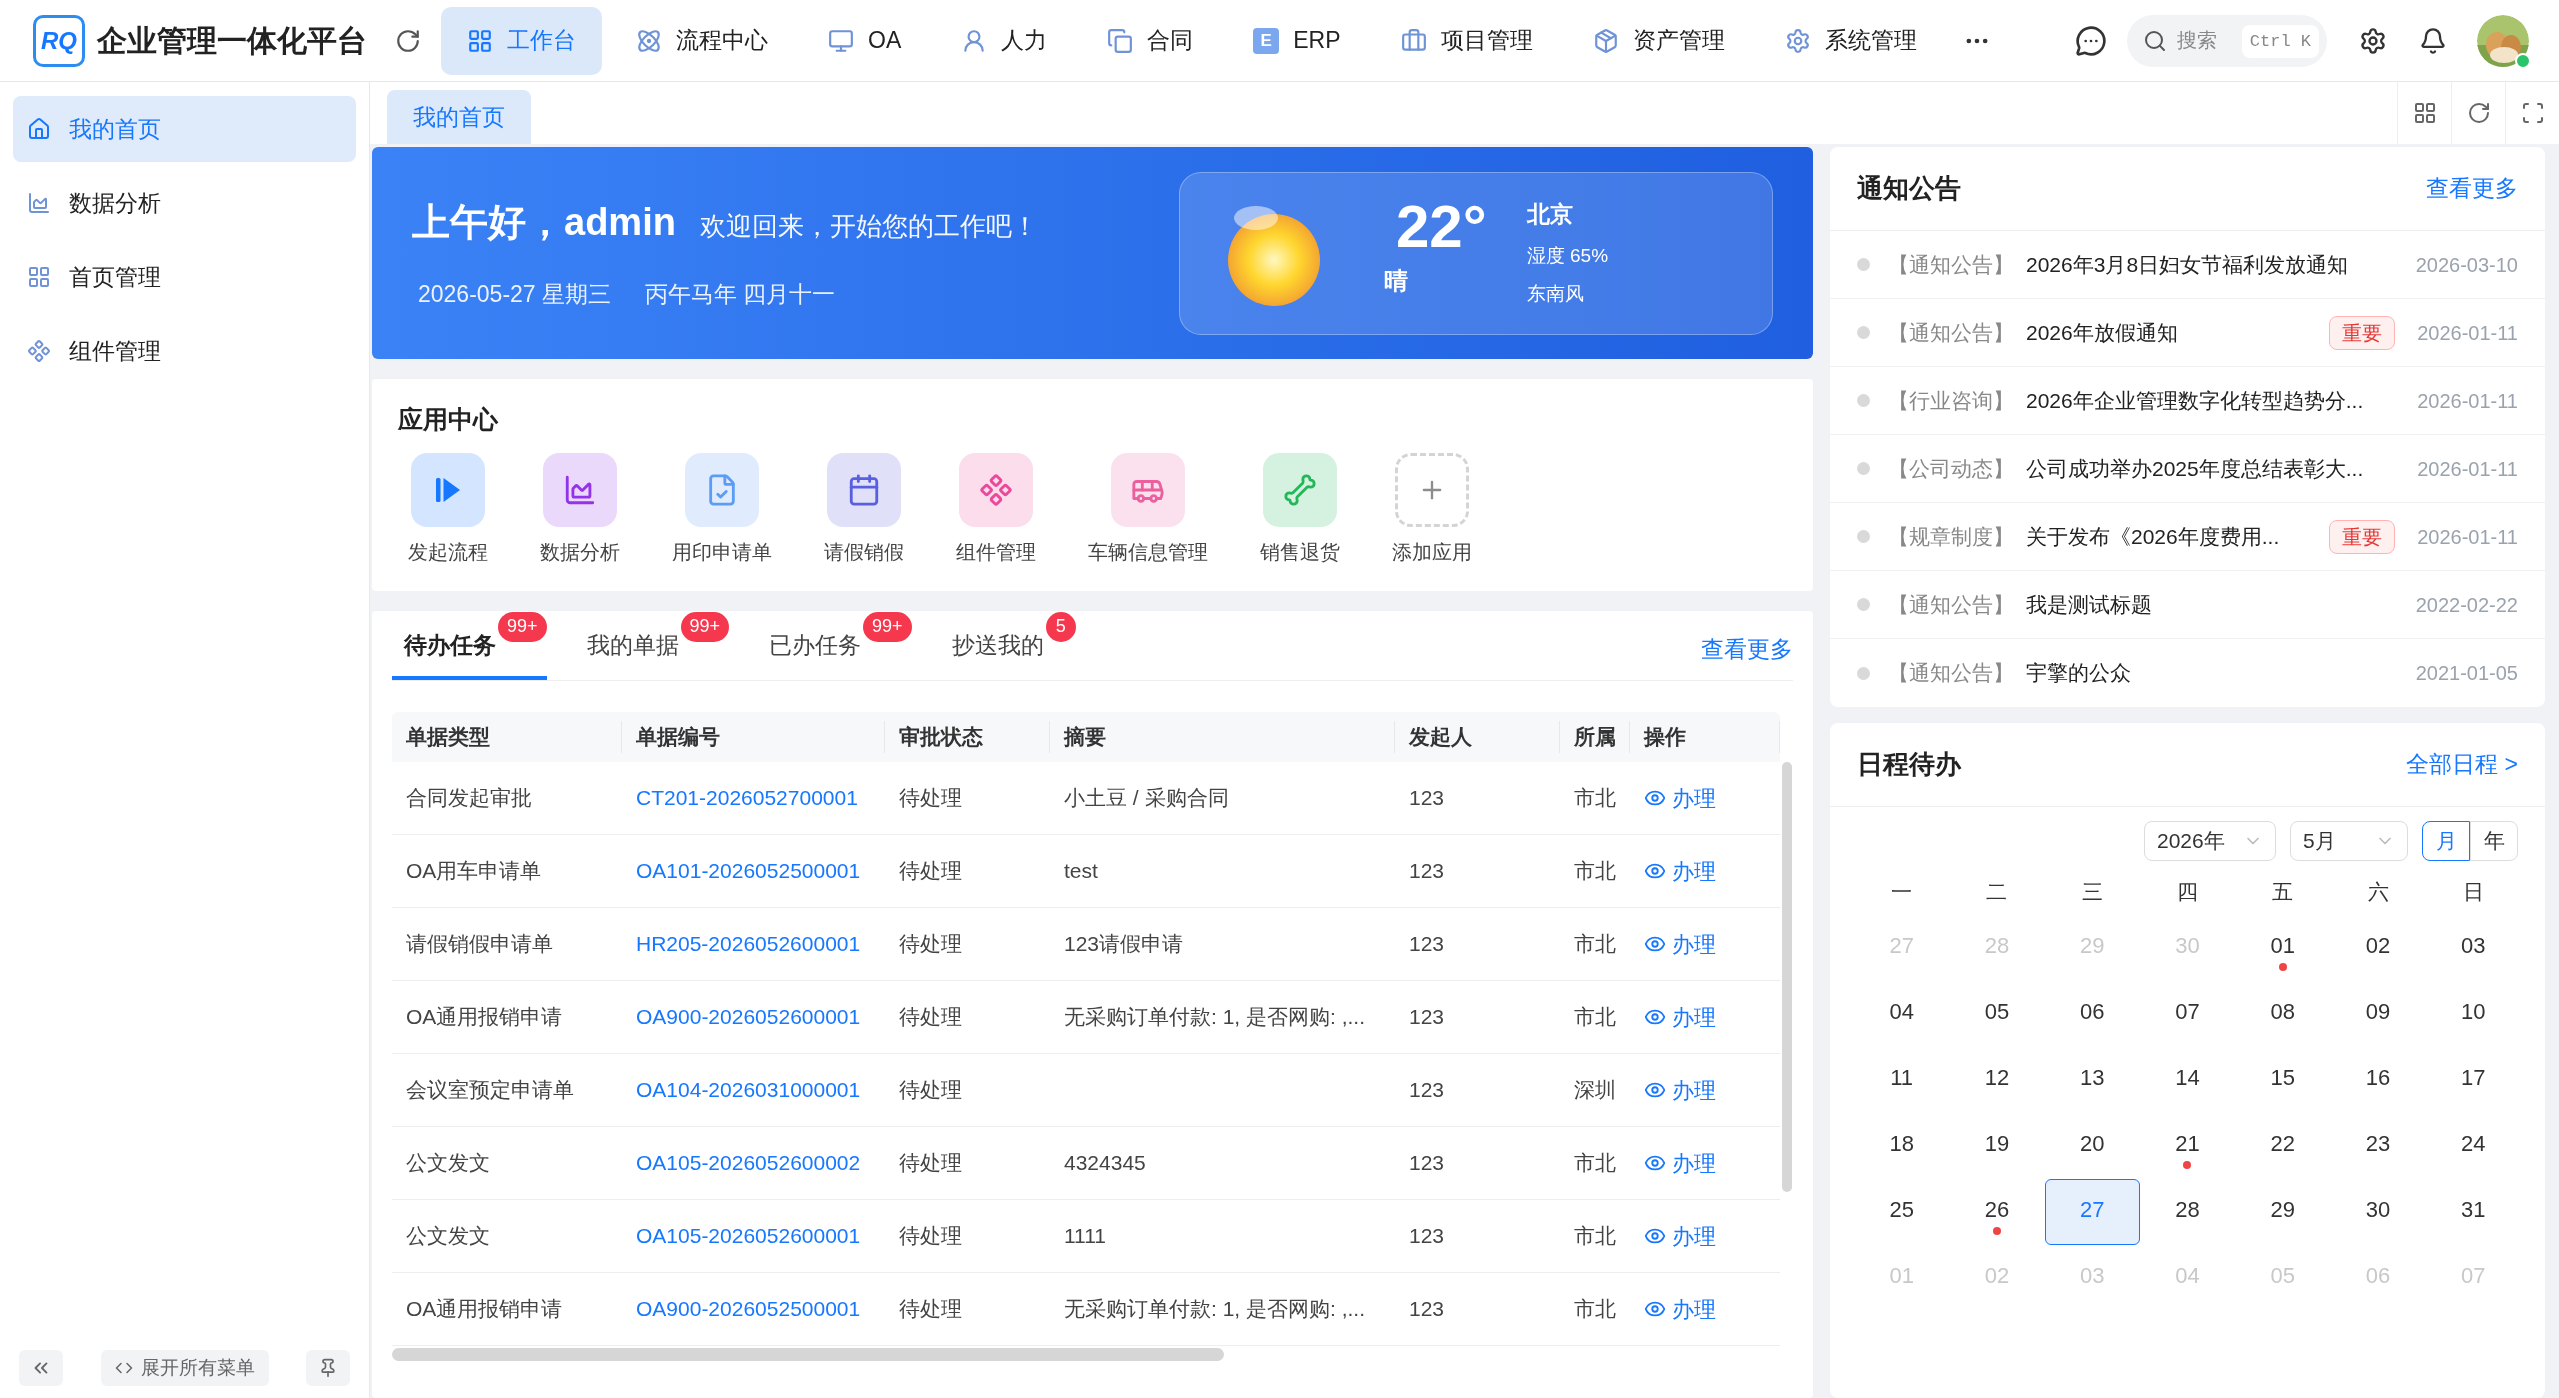  What do you see at coordinates (1007, 645) in the screenshot?
I see `task-tab: 抄送我的 5` at bounding box center [1007, 645].